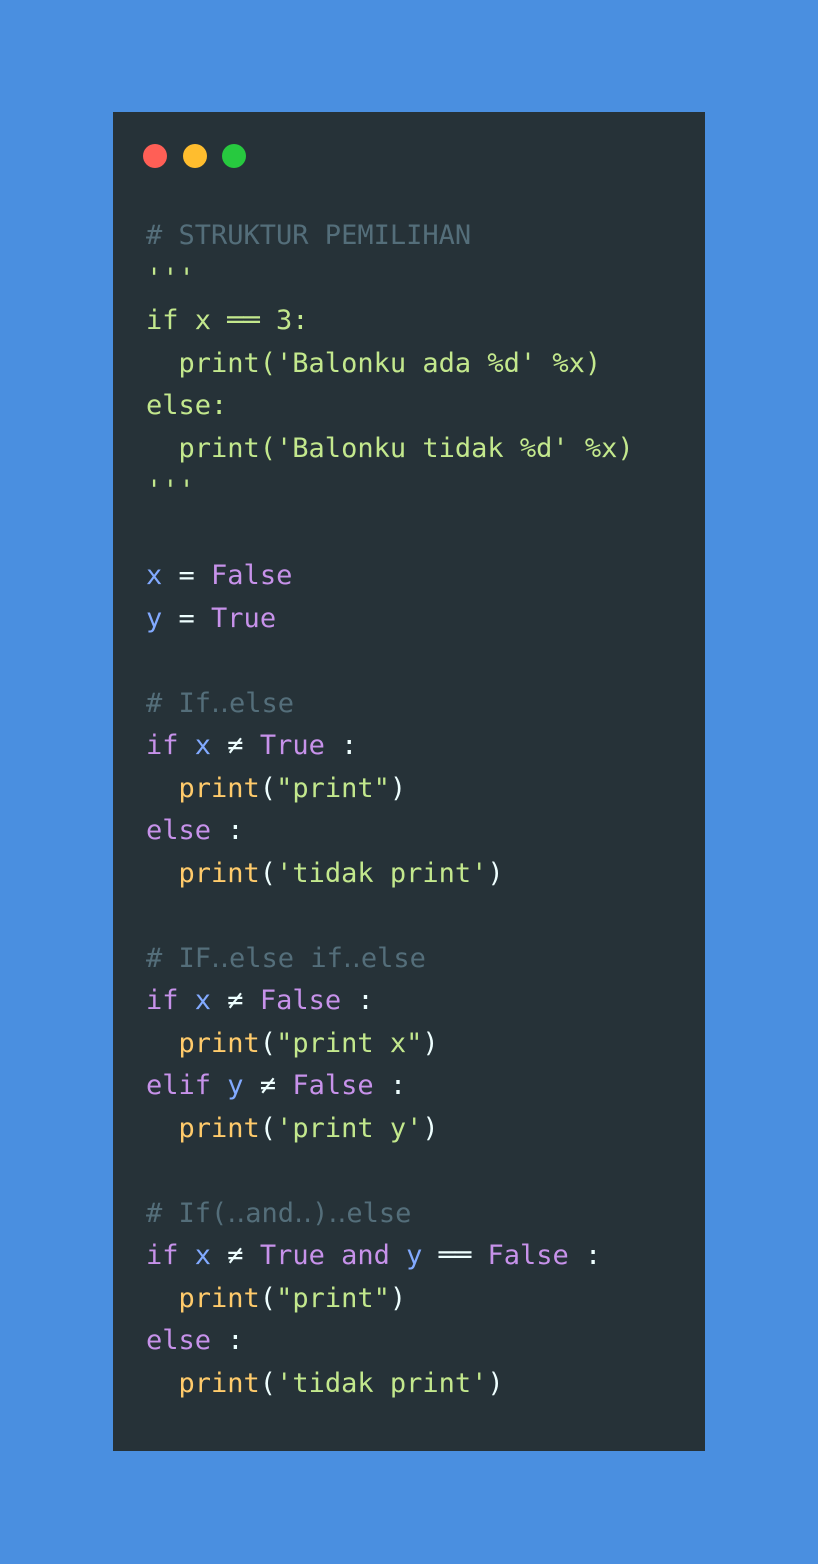  What do you see at coordinates (390, 704) in the screenshot?
I see `code-line: # If‥else` at bounding box center [390, 704].